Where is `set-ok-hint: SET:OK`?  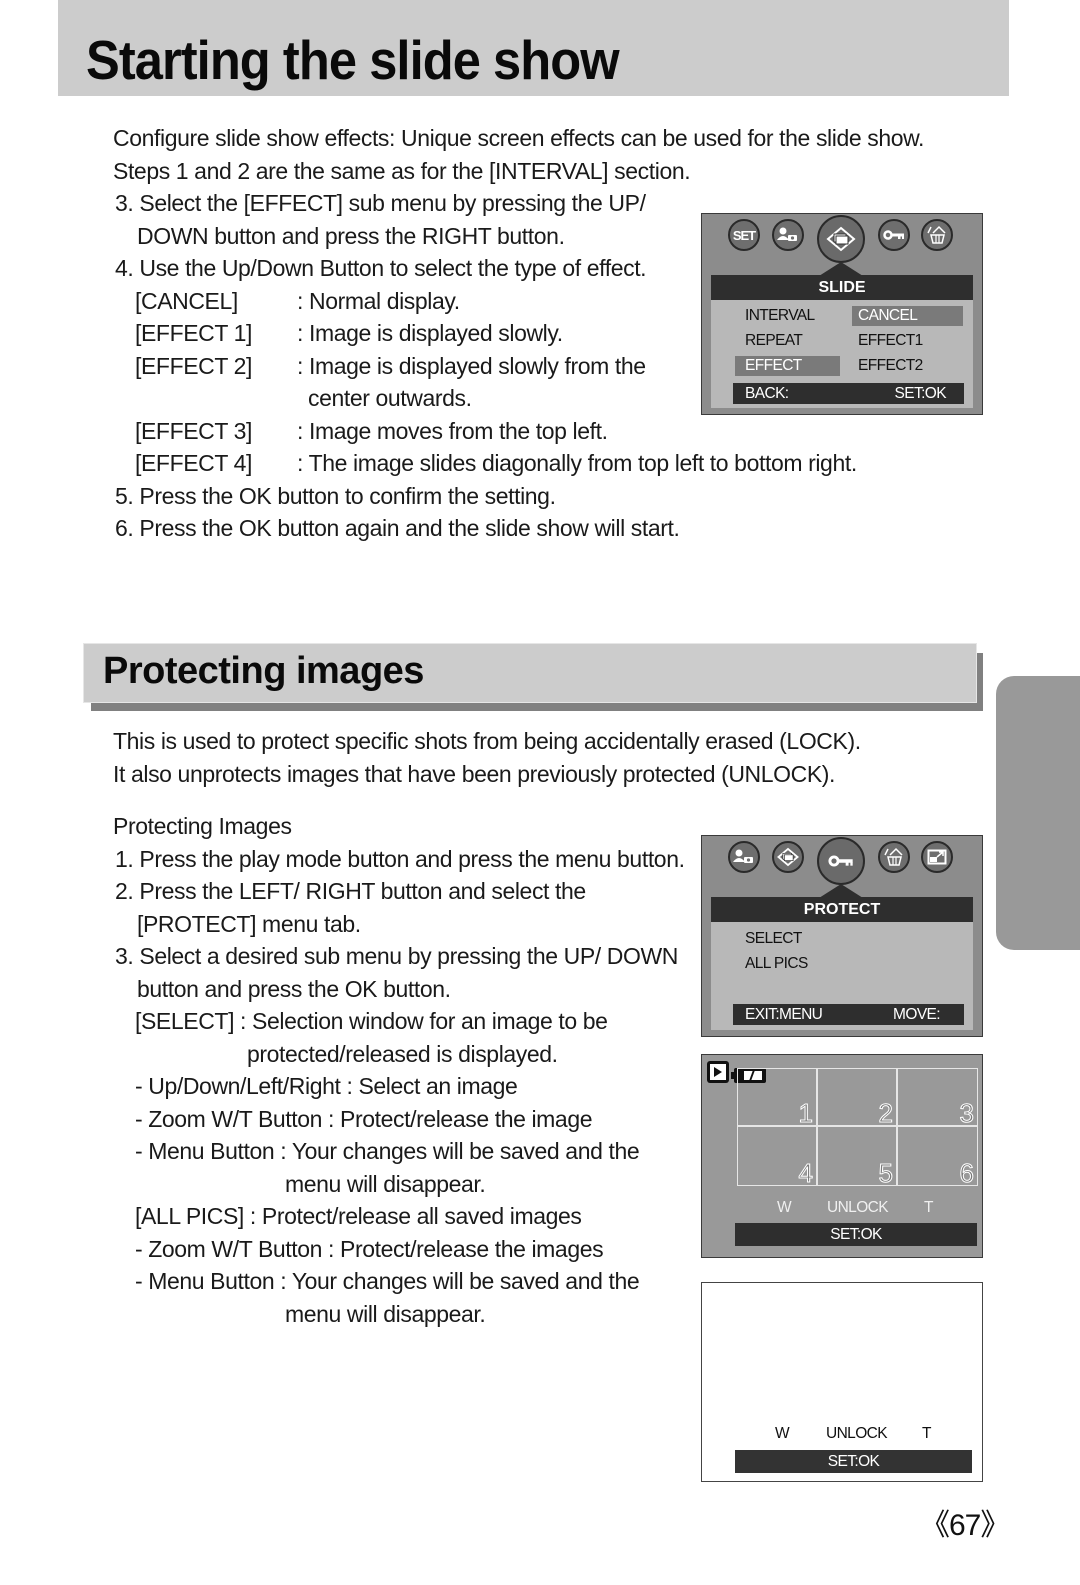
set-ok-hint: SET:OK is located at coordinates (920, 393).